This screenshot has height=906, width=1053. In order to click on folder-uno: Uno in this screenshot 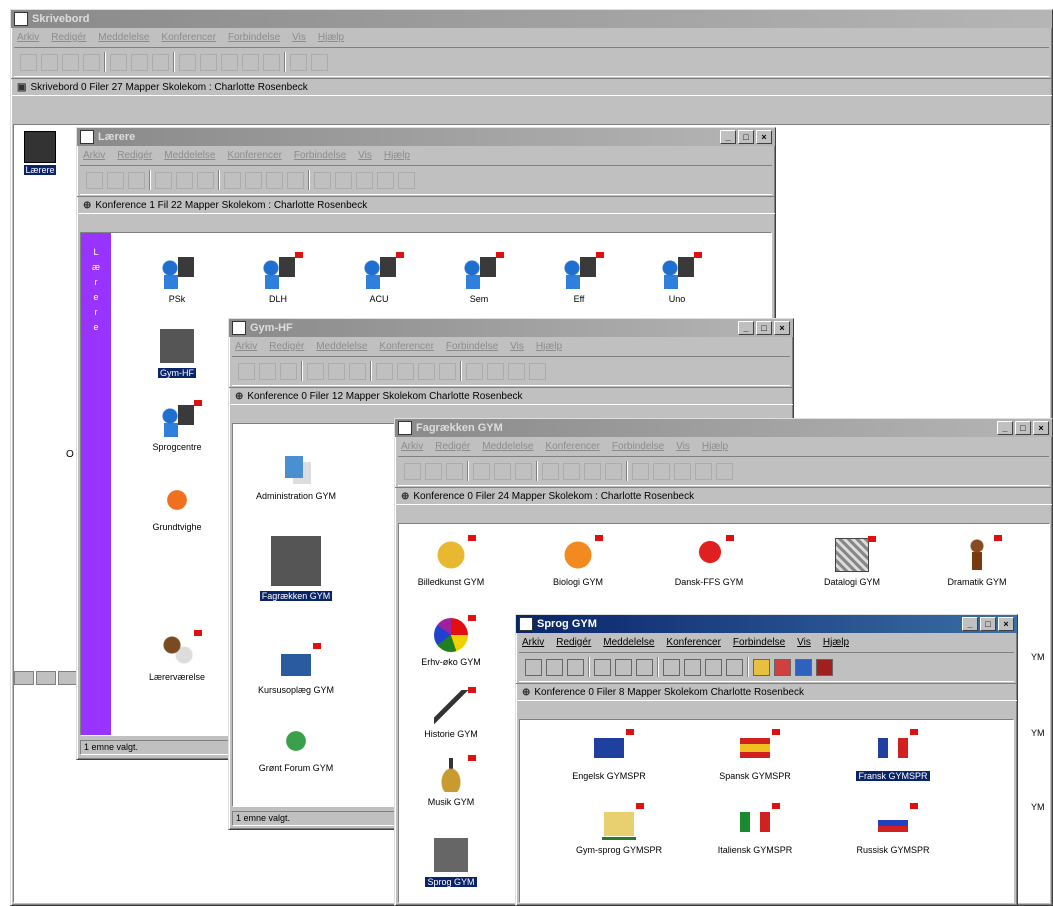, I will do `click(677, 278)`.